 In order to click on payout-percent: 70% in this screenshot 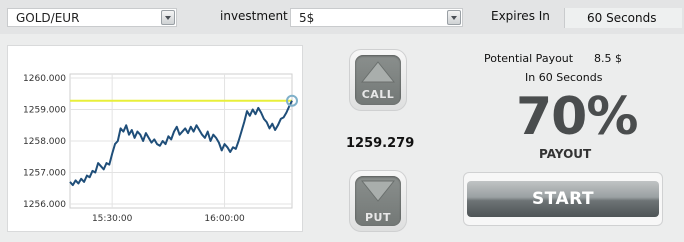, I will do `click(577, 117)`.